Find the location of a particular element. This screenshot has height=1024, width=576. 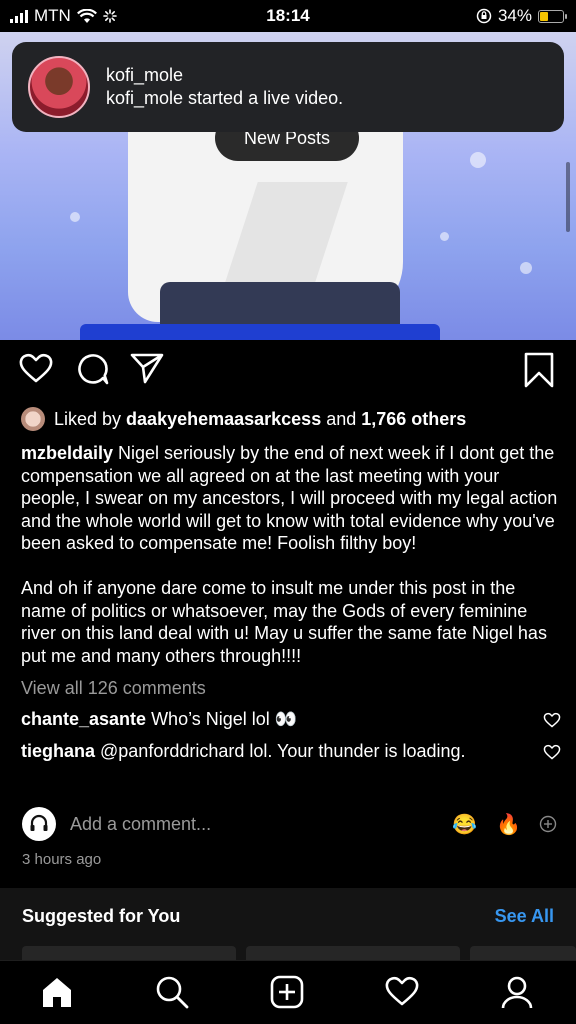

fire-emoji-button: 🔥 is located at coordinates (508, 824).